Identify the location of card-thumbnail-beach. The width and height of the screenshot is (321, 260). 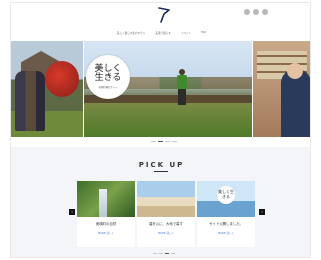
(166, 199).